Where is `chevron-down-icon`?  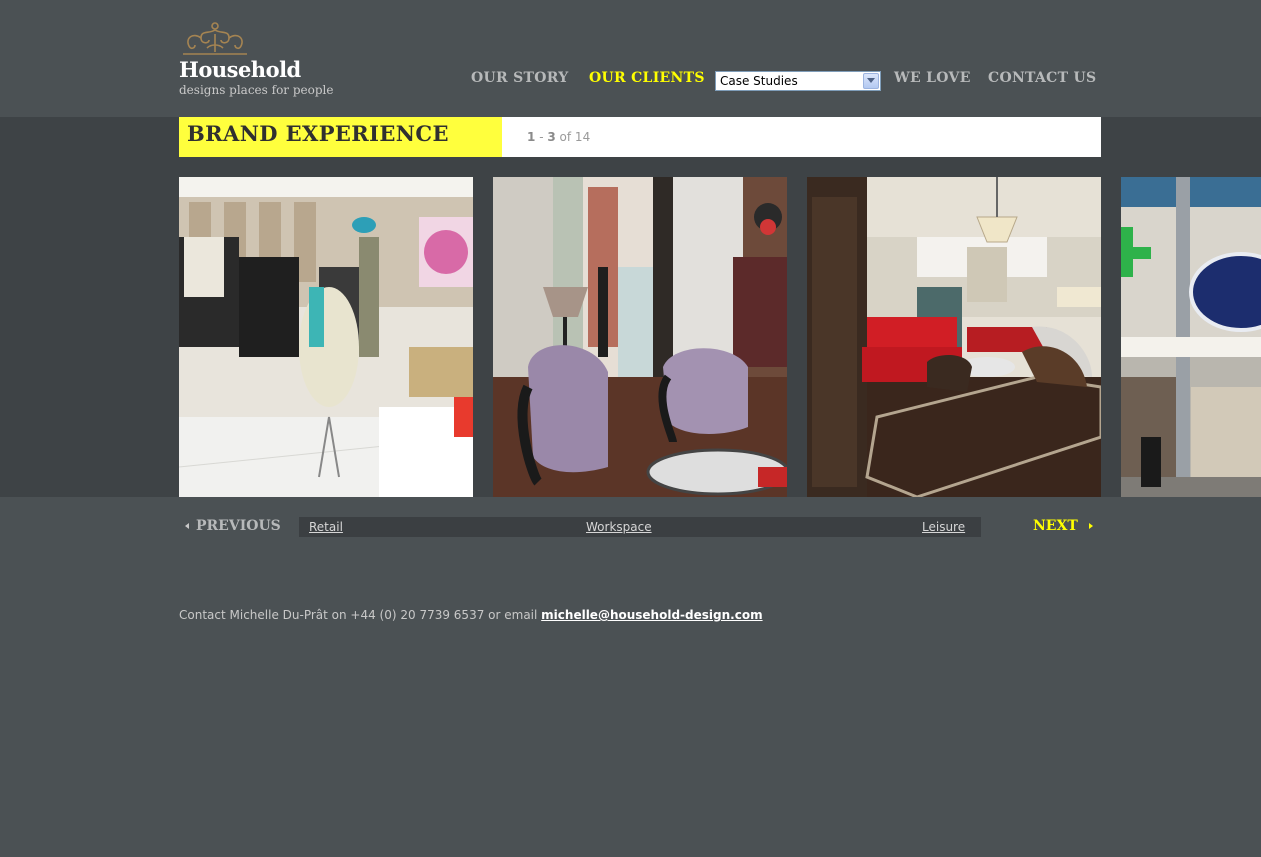 chevron-down-icon is located at coordinates (871, 81).